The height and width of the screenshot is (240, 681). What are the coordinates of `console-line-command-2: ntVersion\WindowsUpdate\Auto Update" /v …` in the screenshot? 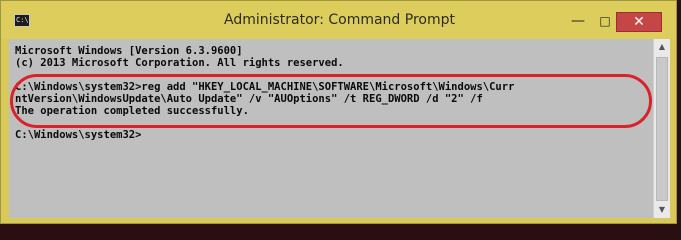 It's located at (249, 99).